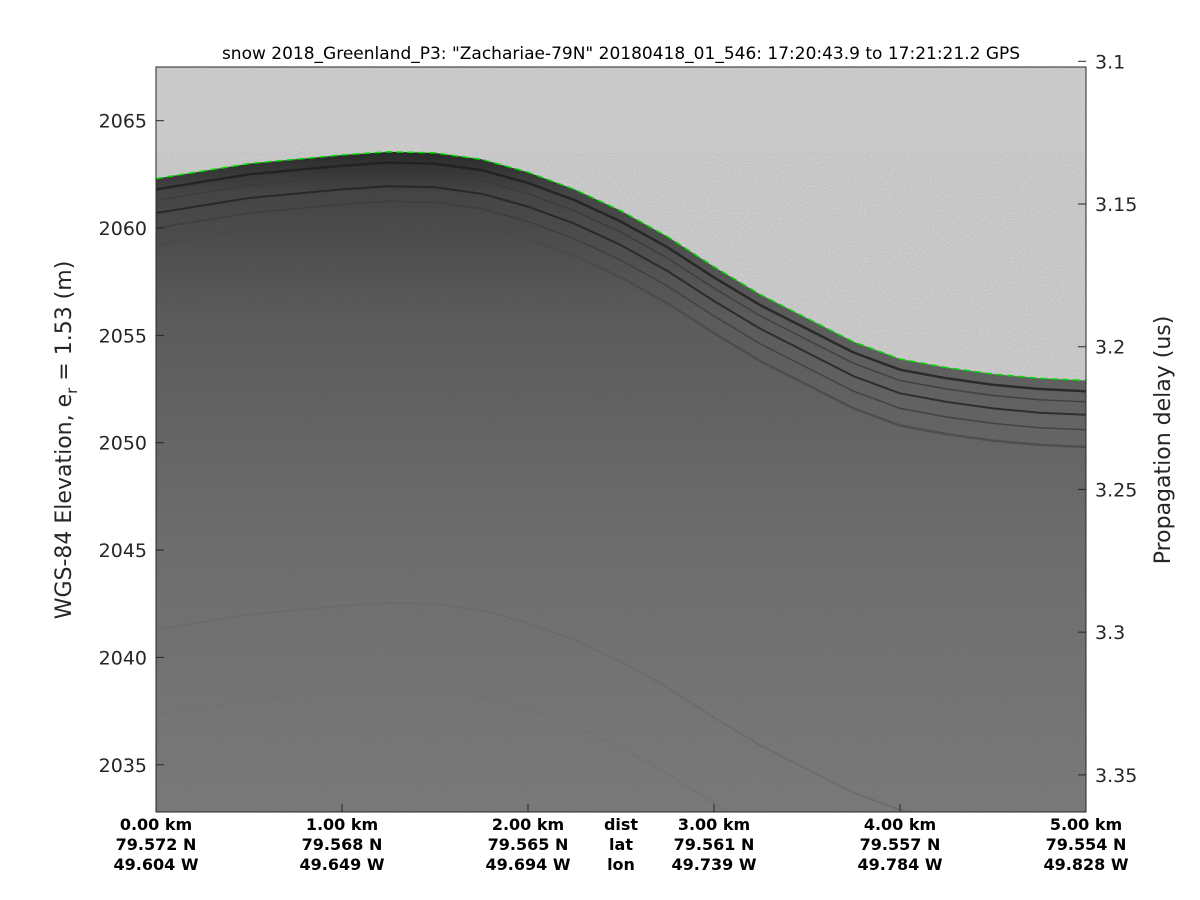 The image size is (1200, 900). What do you see at coordinates (714, 824) in the screenshot?
I see `bottom-tick-dist-label: 3.00 km` at bounding box center [714, 824].